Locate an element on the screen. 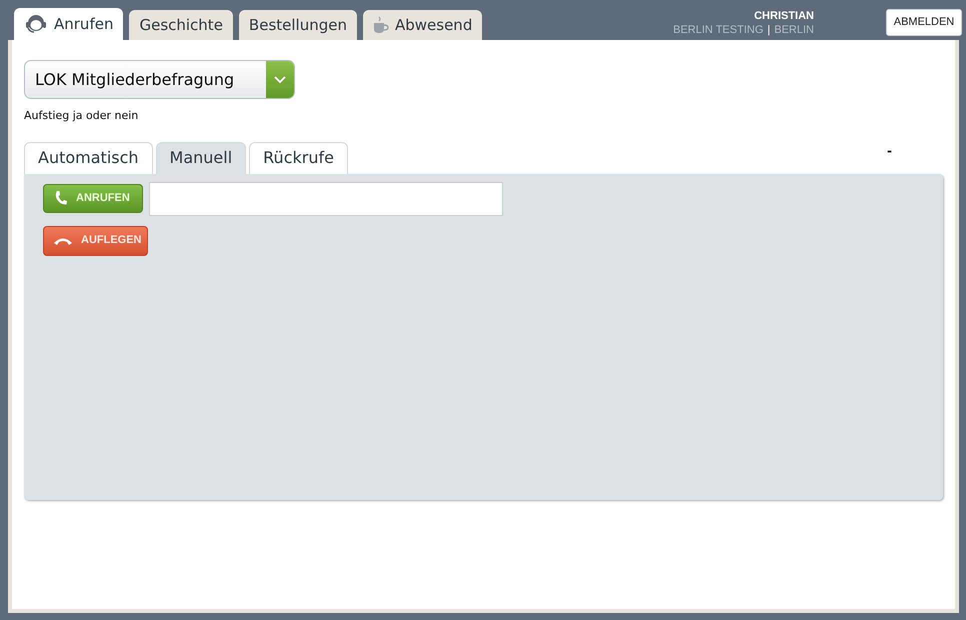 This screenshot has width=966, height=620. main-tab: Geschichte is located at coordinates (181, 25).